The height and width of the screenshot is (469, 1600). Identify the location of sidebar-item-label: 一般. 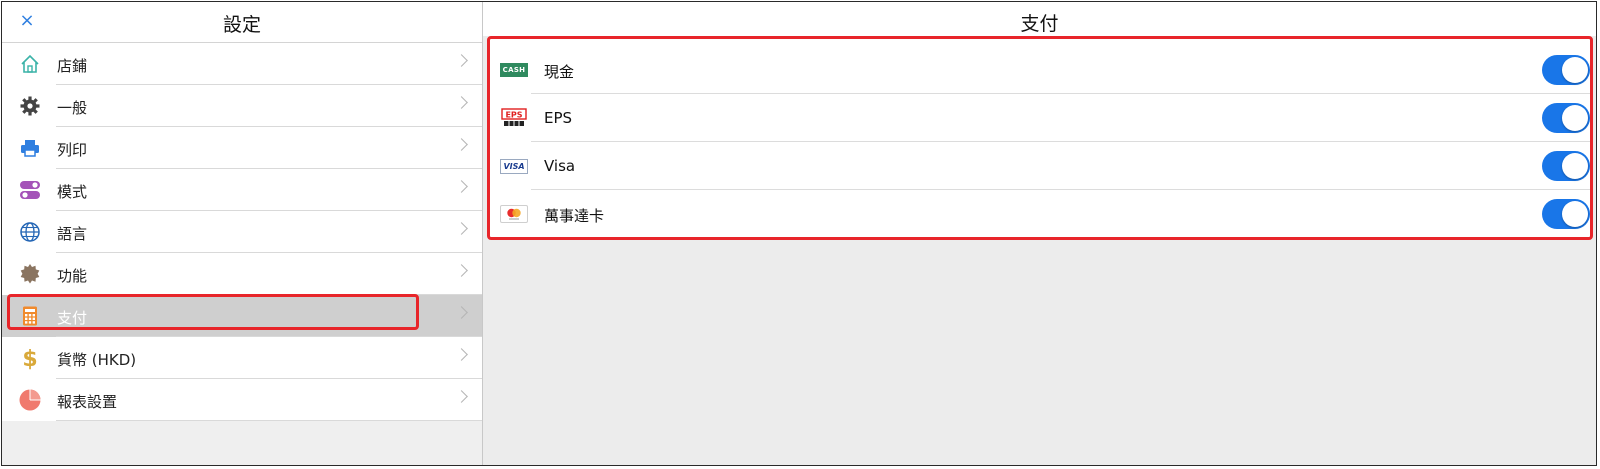
(72, 108).